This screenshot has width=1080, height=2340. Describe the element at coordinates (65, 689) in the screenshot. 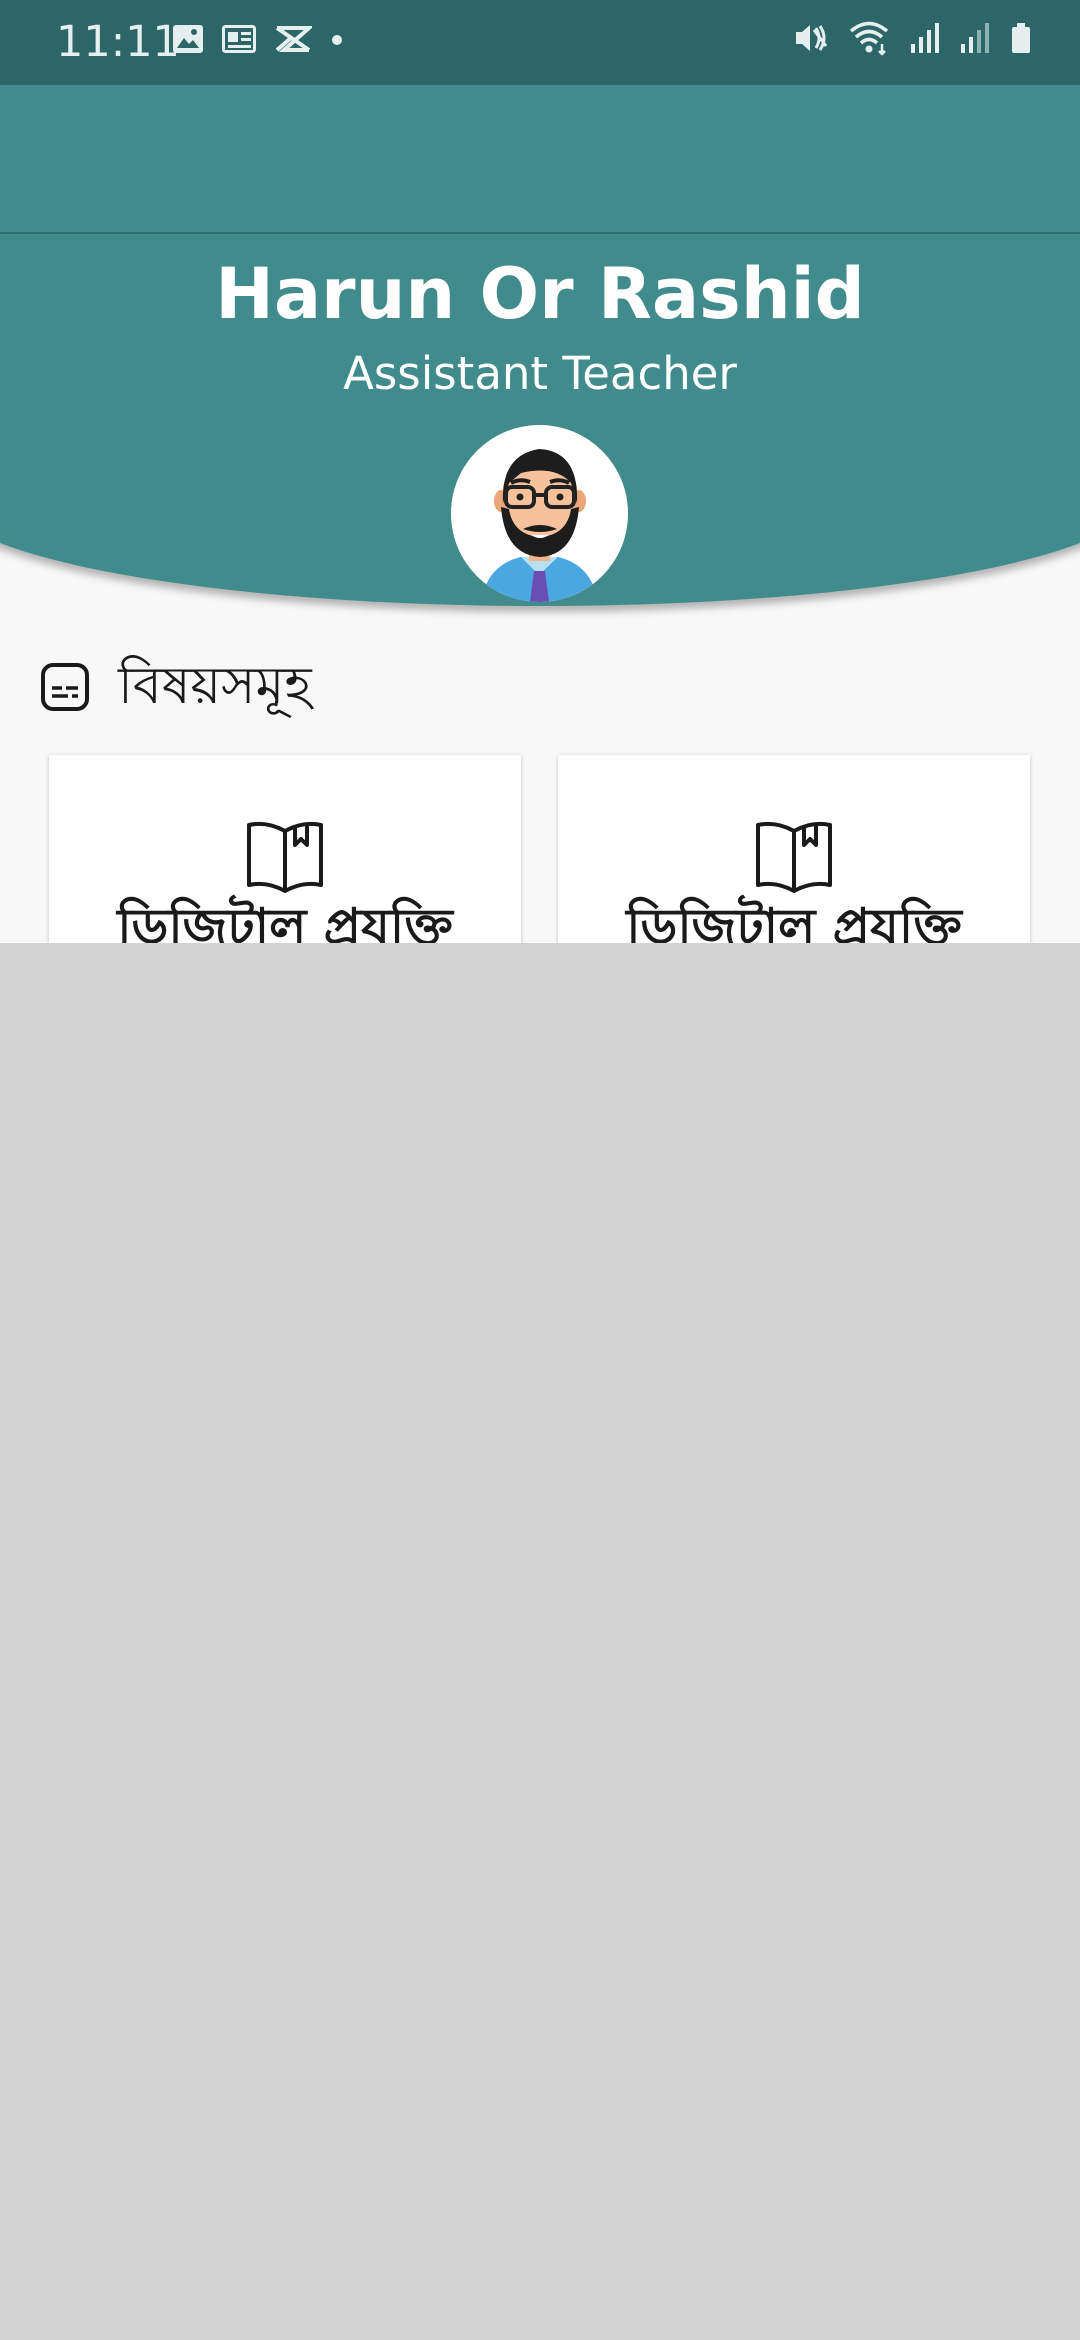

I see `subtitles-icon` at that location.